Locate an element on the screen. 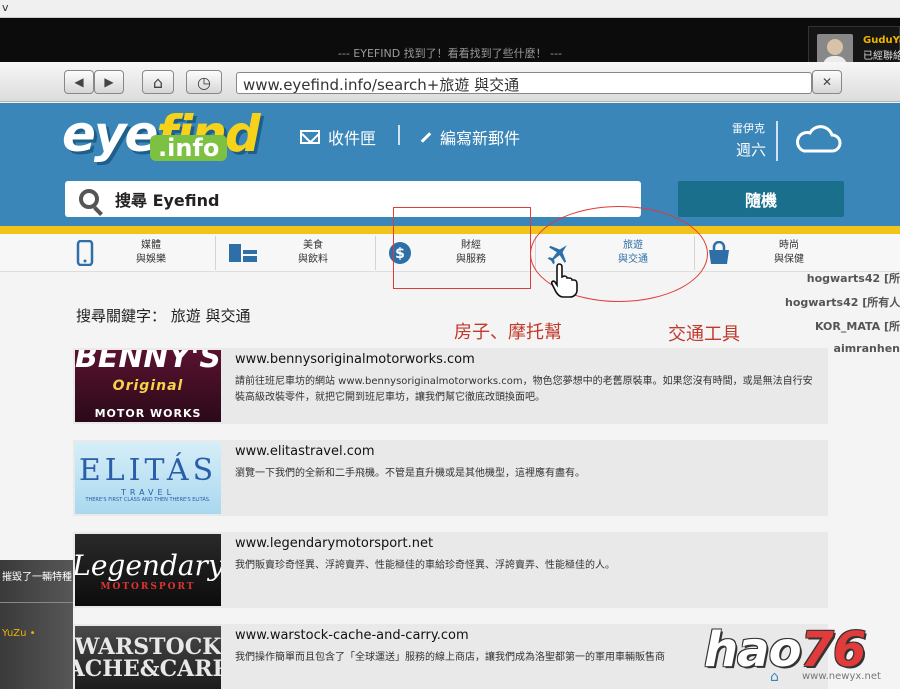 The width and height of the screenshot is (900, 689). top-strip-label: v is located at coordinates (5, 7).